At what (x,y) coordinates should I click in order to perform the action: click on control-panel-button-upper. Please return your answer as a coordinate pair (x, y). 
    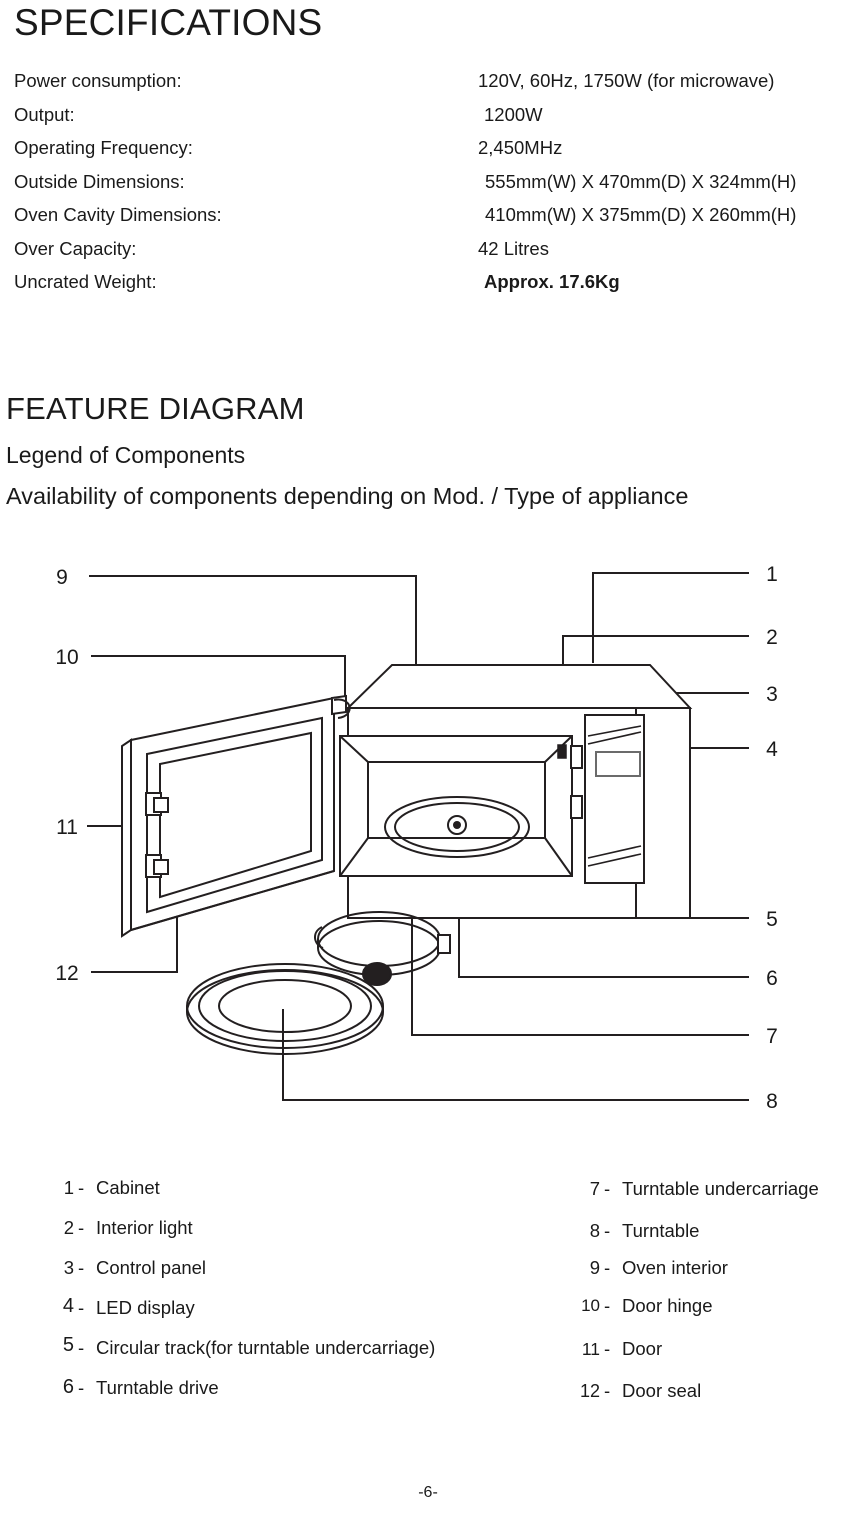
    Looking at the image, I should click on (576, 757).